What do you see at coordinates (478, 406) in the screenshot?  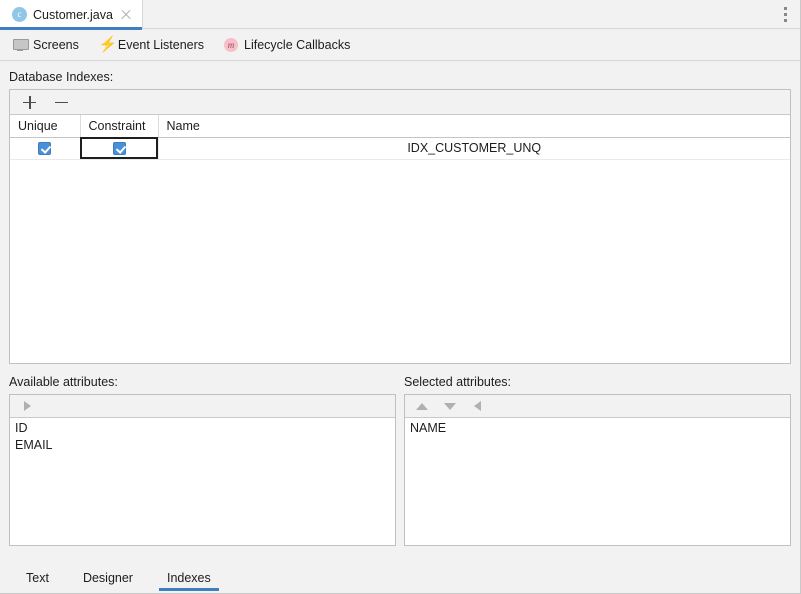 I see `arrow-left-icon` at bounding box center [478, 406].